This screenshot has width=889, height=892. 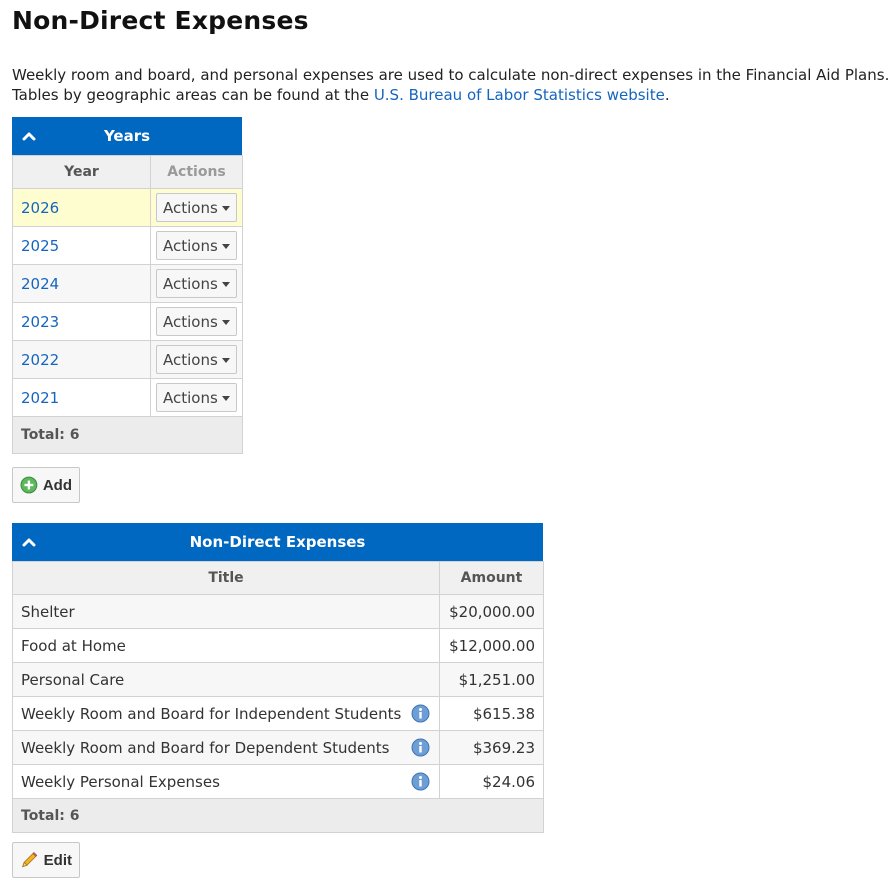 What do you see at coordinates (40, 360) in the screenshot?
I see `year-link: 2022` at bounding box center [40, 360].